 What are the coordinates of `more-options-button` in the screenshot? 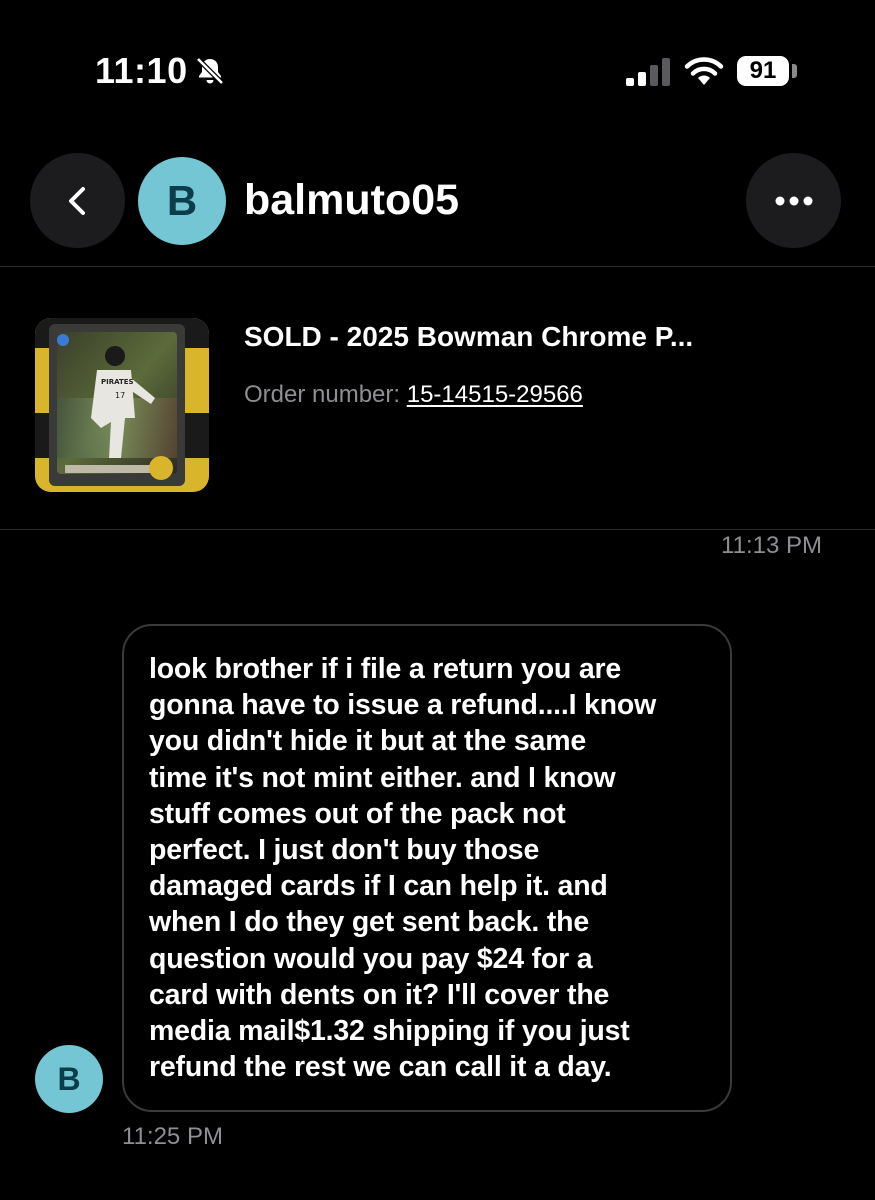 It's located at (793, 200).